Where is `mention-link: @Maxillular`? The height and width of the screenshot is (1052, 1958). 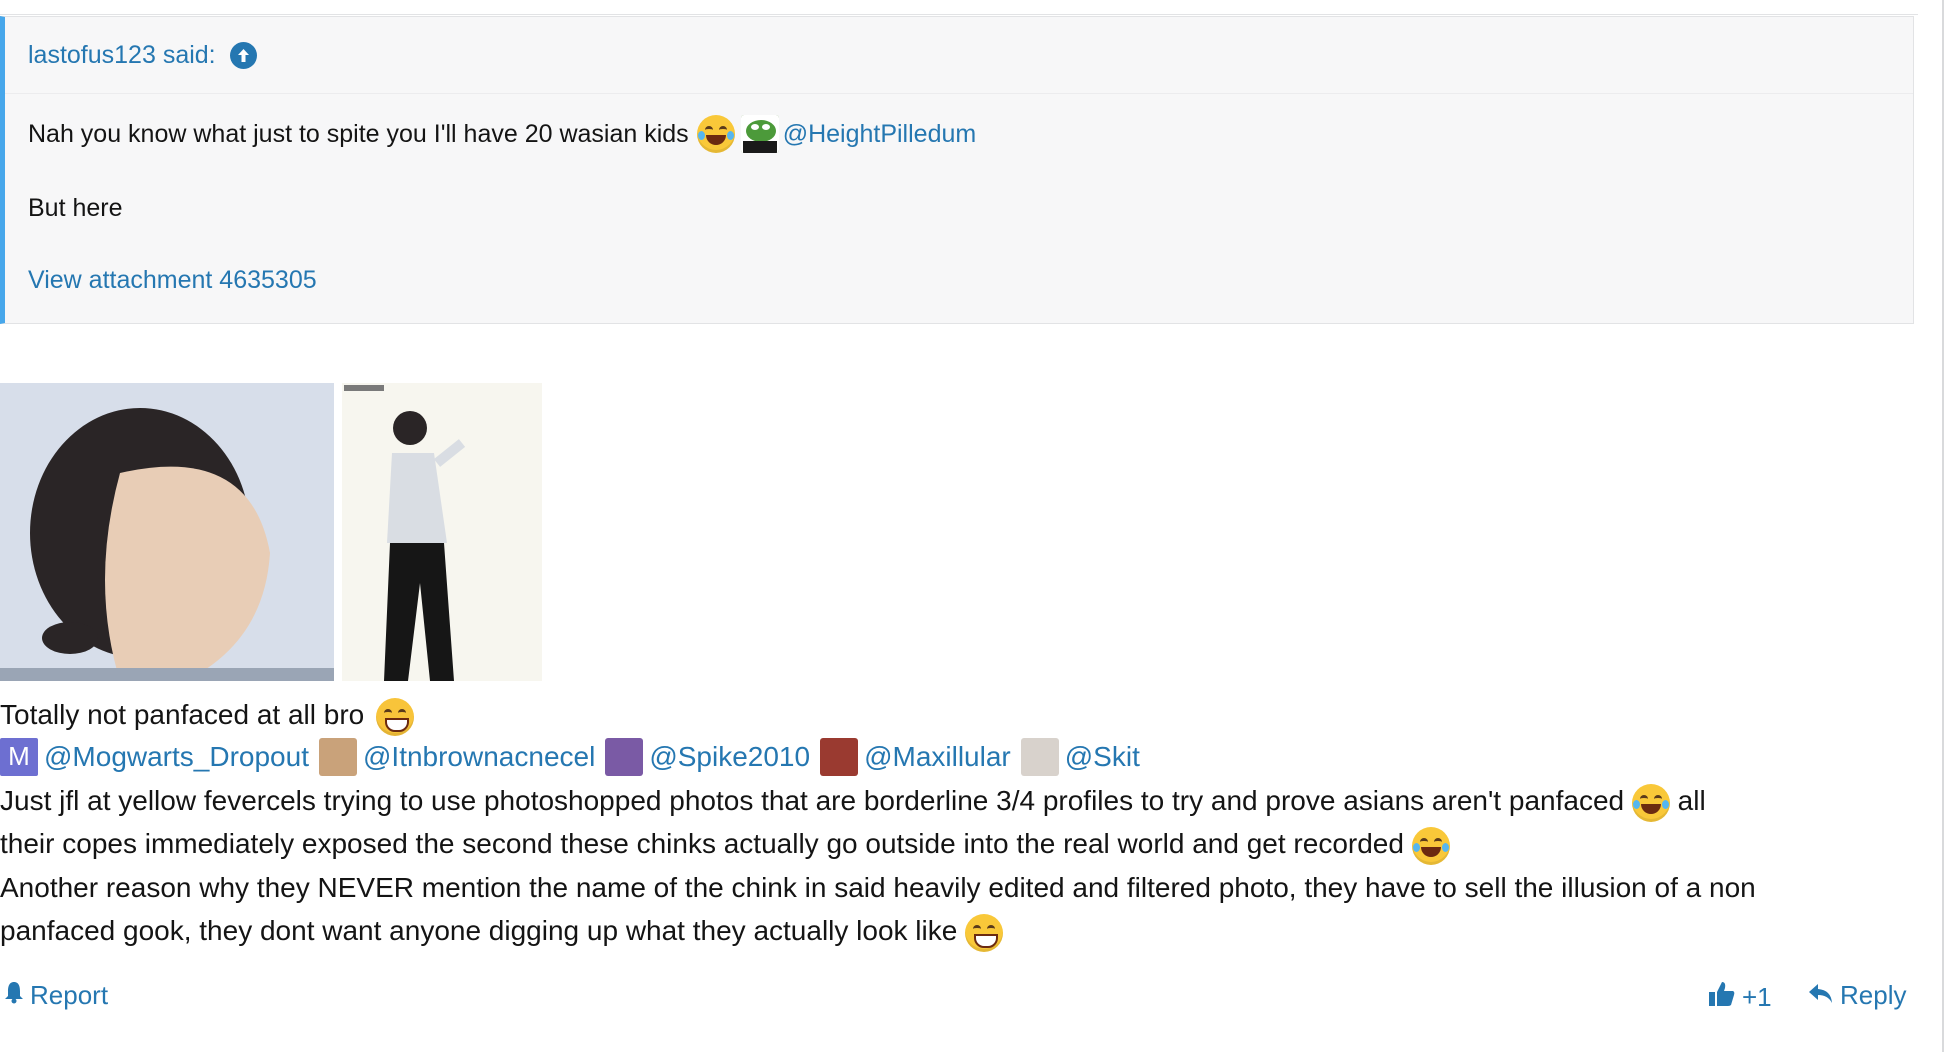 mention-link: @Maxillular is located at coordinates (937, 756).